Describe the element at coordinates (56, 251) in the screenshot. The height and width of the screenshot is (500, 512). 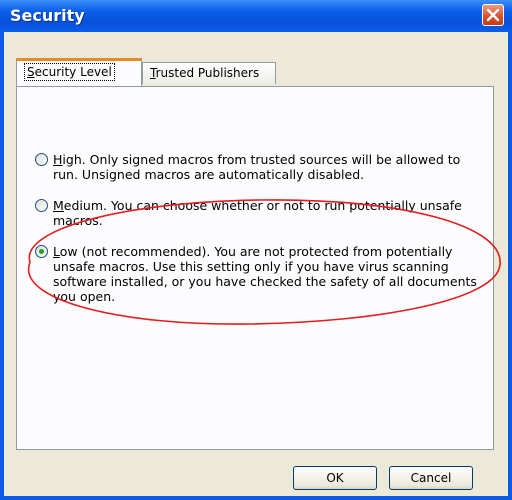
I see `option-low-accel: L` at that location.